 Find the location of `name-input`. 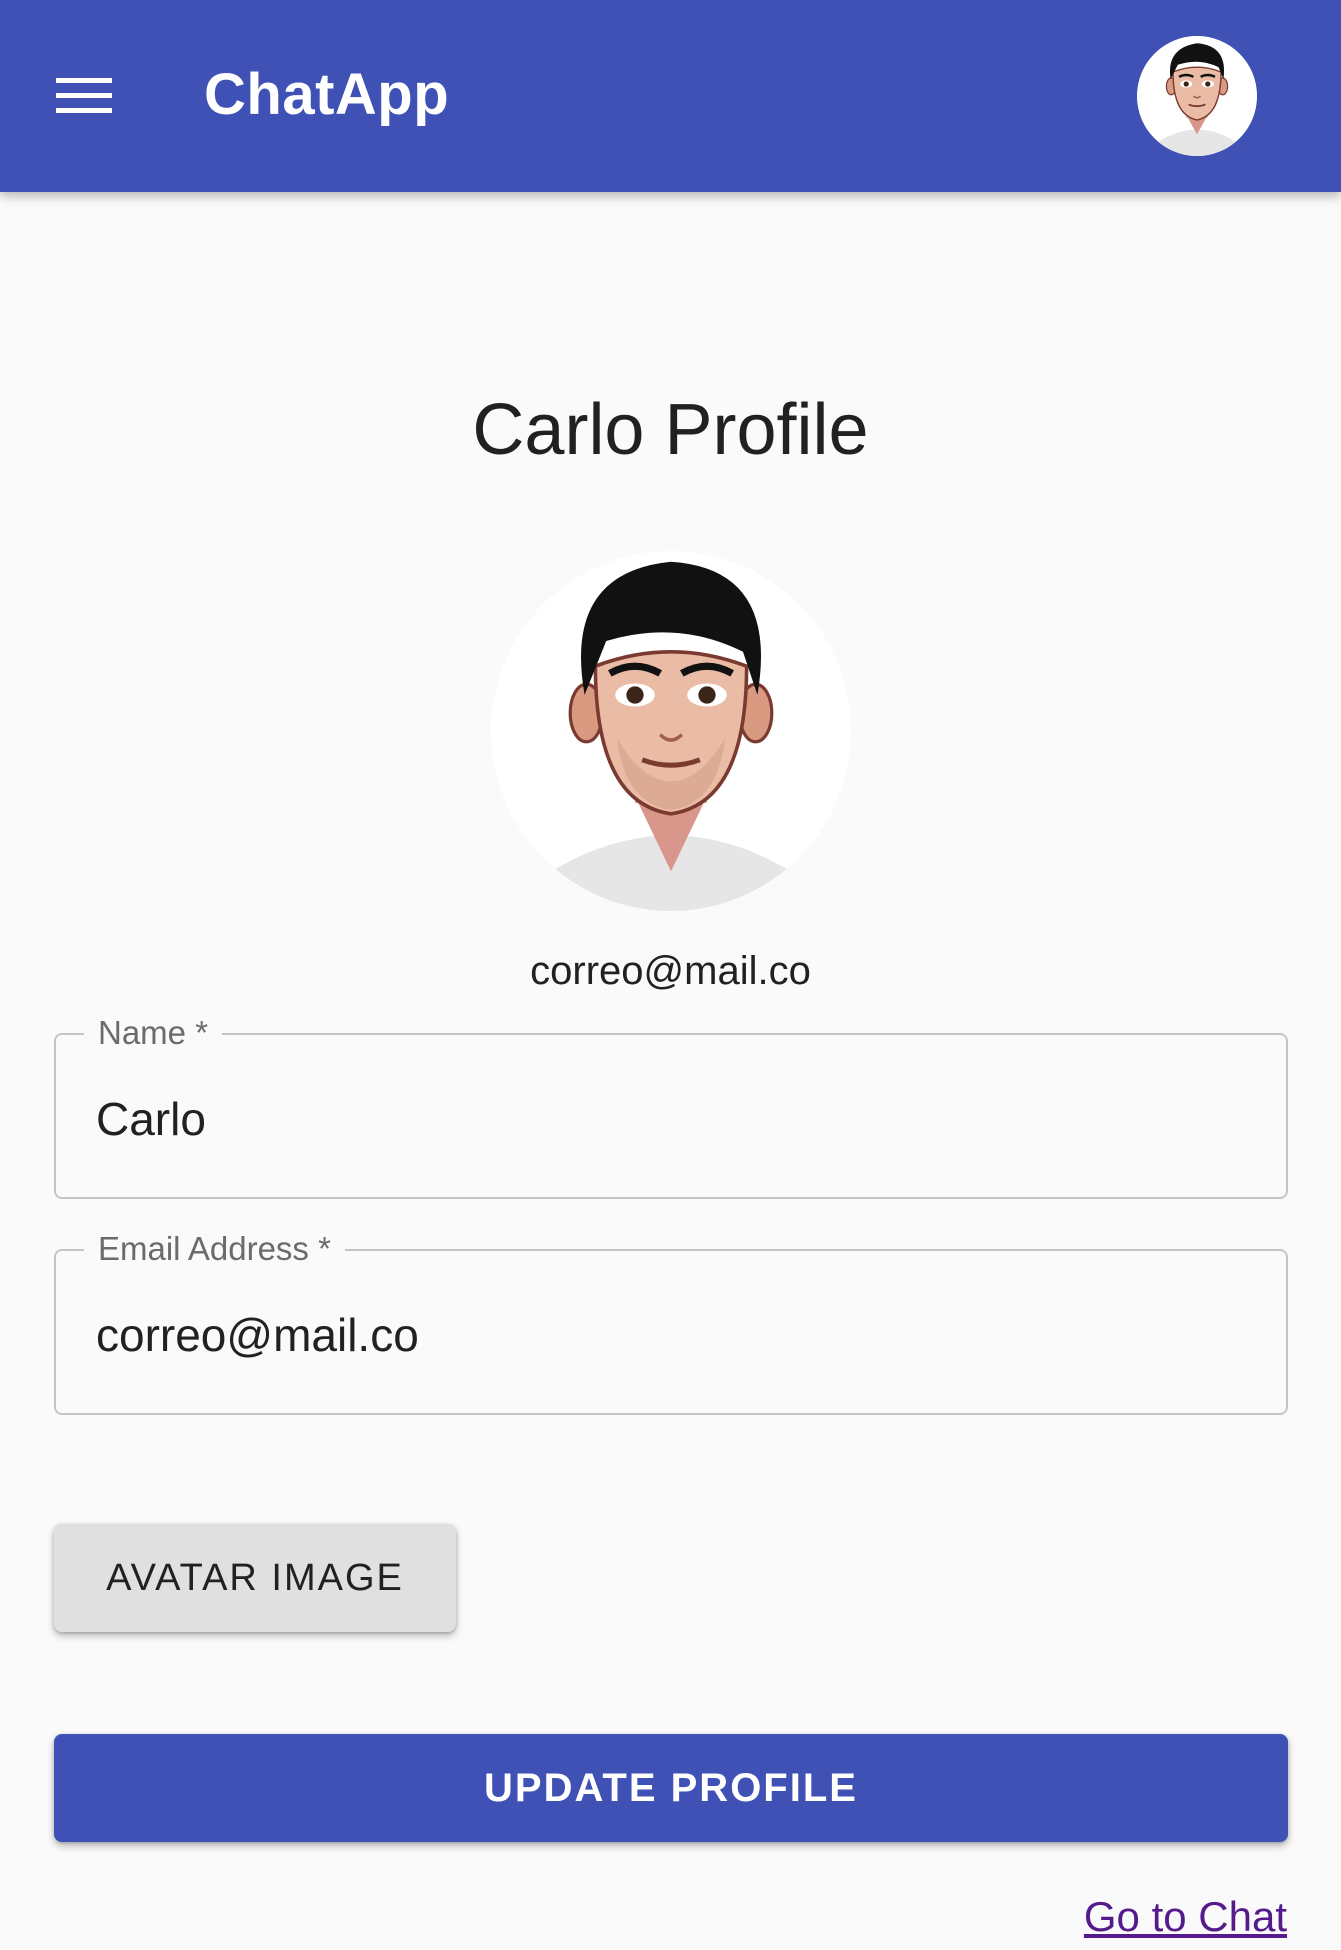

name-input is located at coordinates (666, 1119).